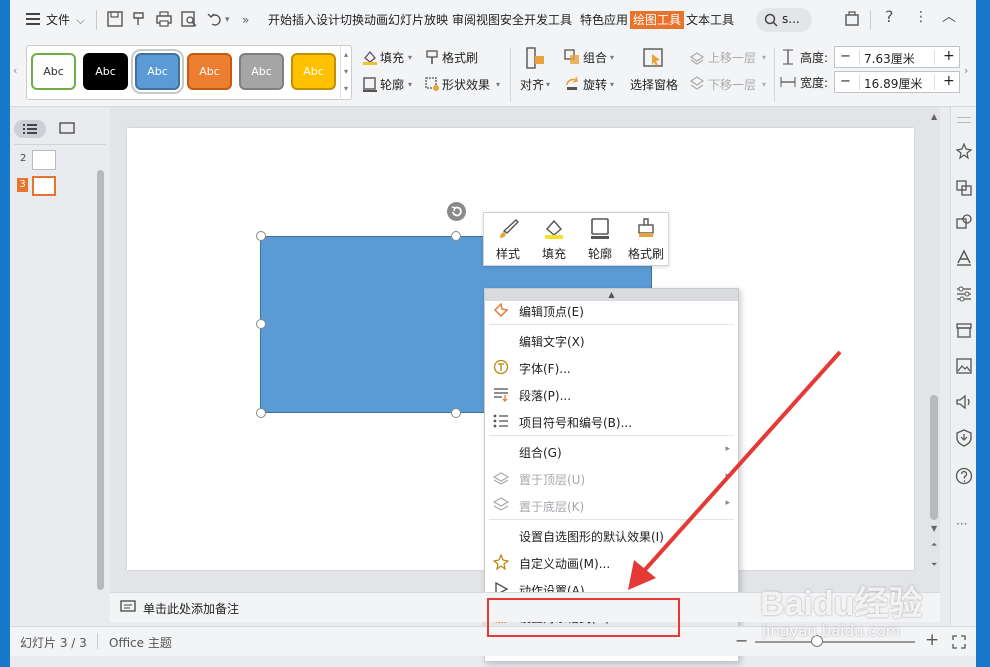  What do you see at coordinates (735, 470) in the screenshot?
I see `annotation-arrow` at bounding box center [735, 470].